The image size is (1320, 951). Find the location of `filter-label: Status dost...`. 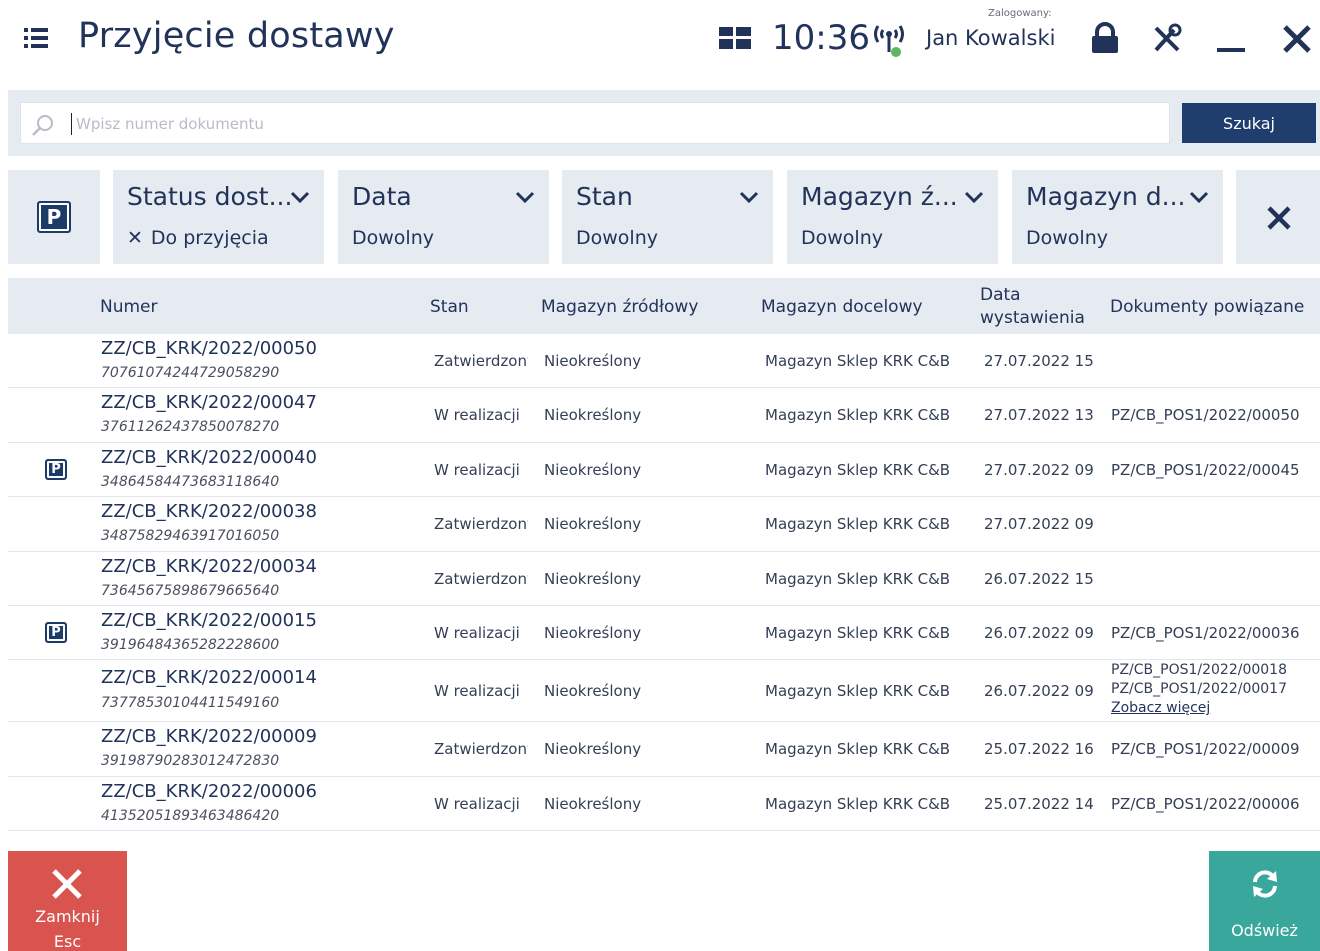

filter-label: Status dost... is located at coordinates (210, 196).